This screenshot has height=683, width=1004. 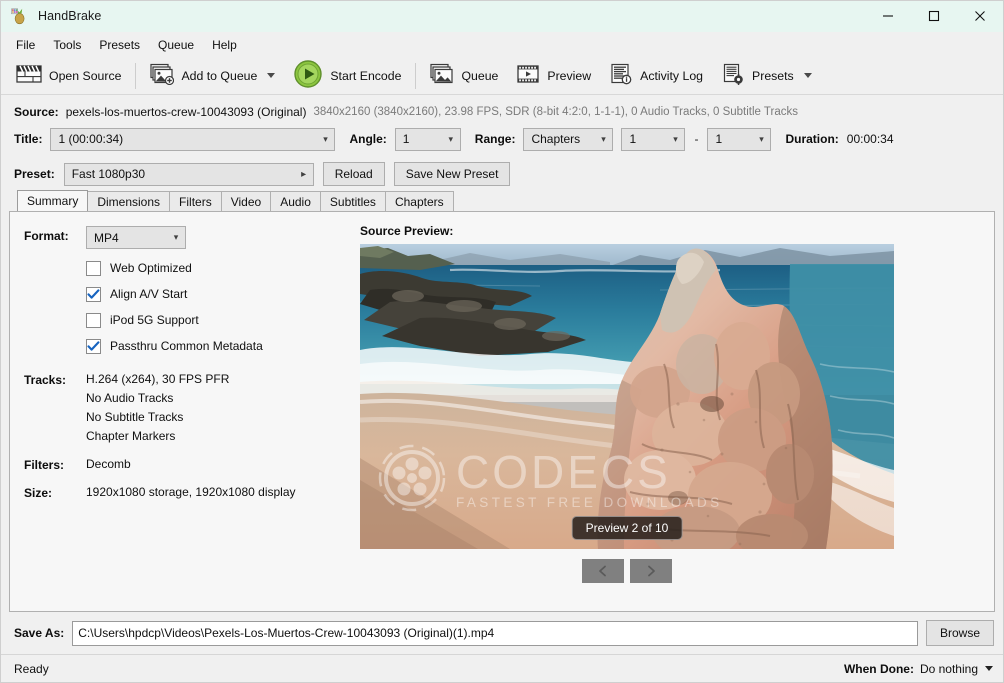 I want to click on preset-label: Preset:, so click(x=34, y=174).